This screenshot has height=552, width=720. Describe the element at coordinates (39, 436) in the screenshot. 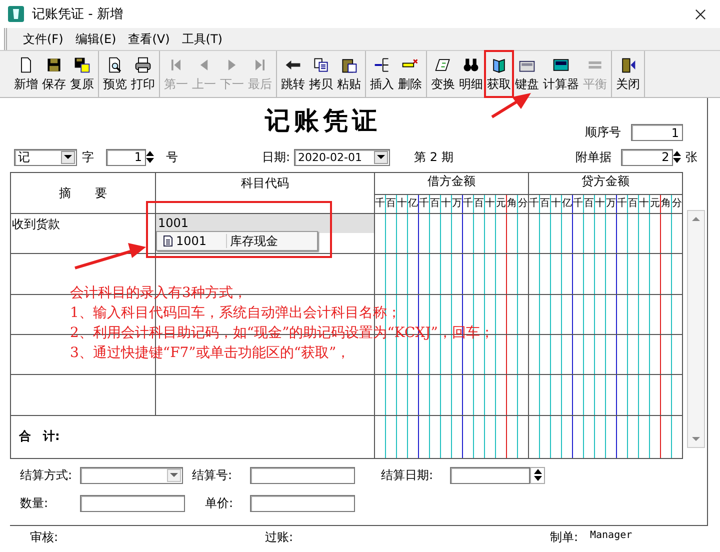

I see `total-label: 合 计:` at that location.